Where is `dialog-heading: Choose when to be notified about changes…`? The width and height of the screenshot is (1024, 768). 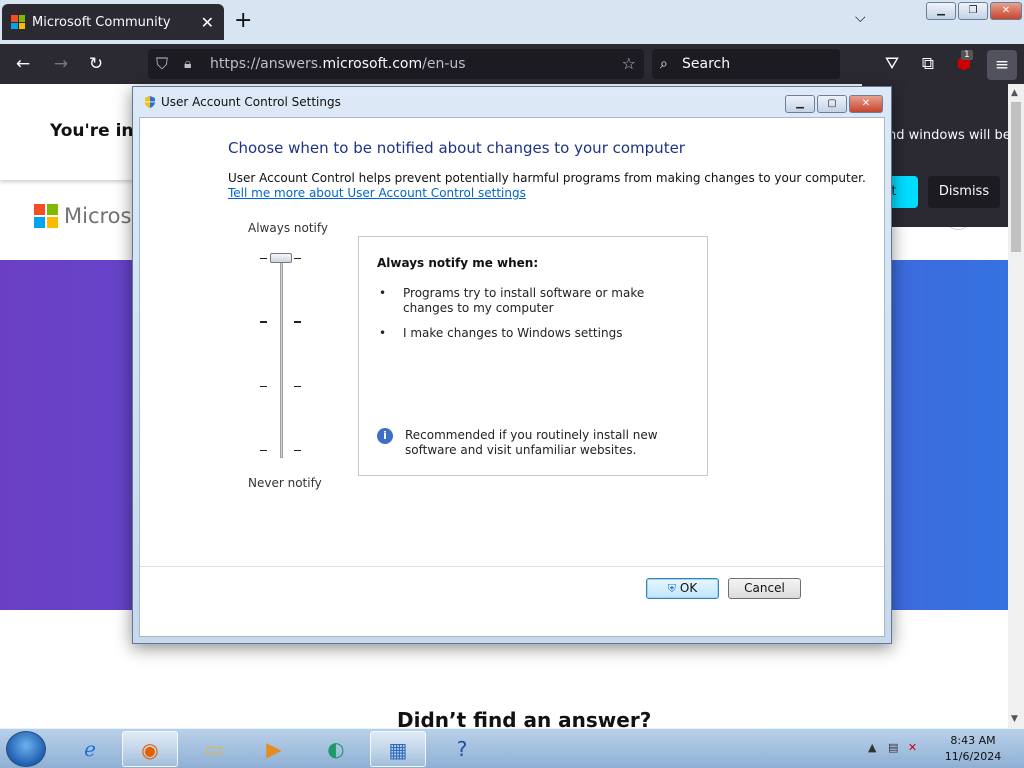 dialog-heading: Choose when to be notified about changes… is located at coordinates (456, 148).